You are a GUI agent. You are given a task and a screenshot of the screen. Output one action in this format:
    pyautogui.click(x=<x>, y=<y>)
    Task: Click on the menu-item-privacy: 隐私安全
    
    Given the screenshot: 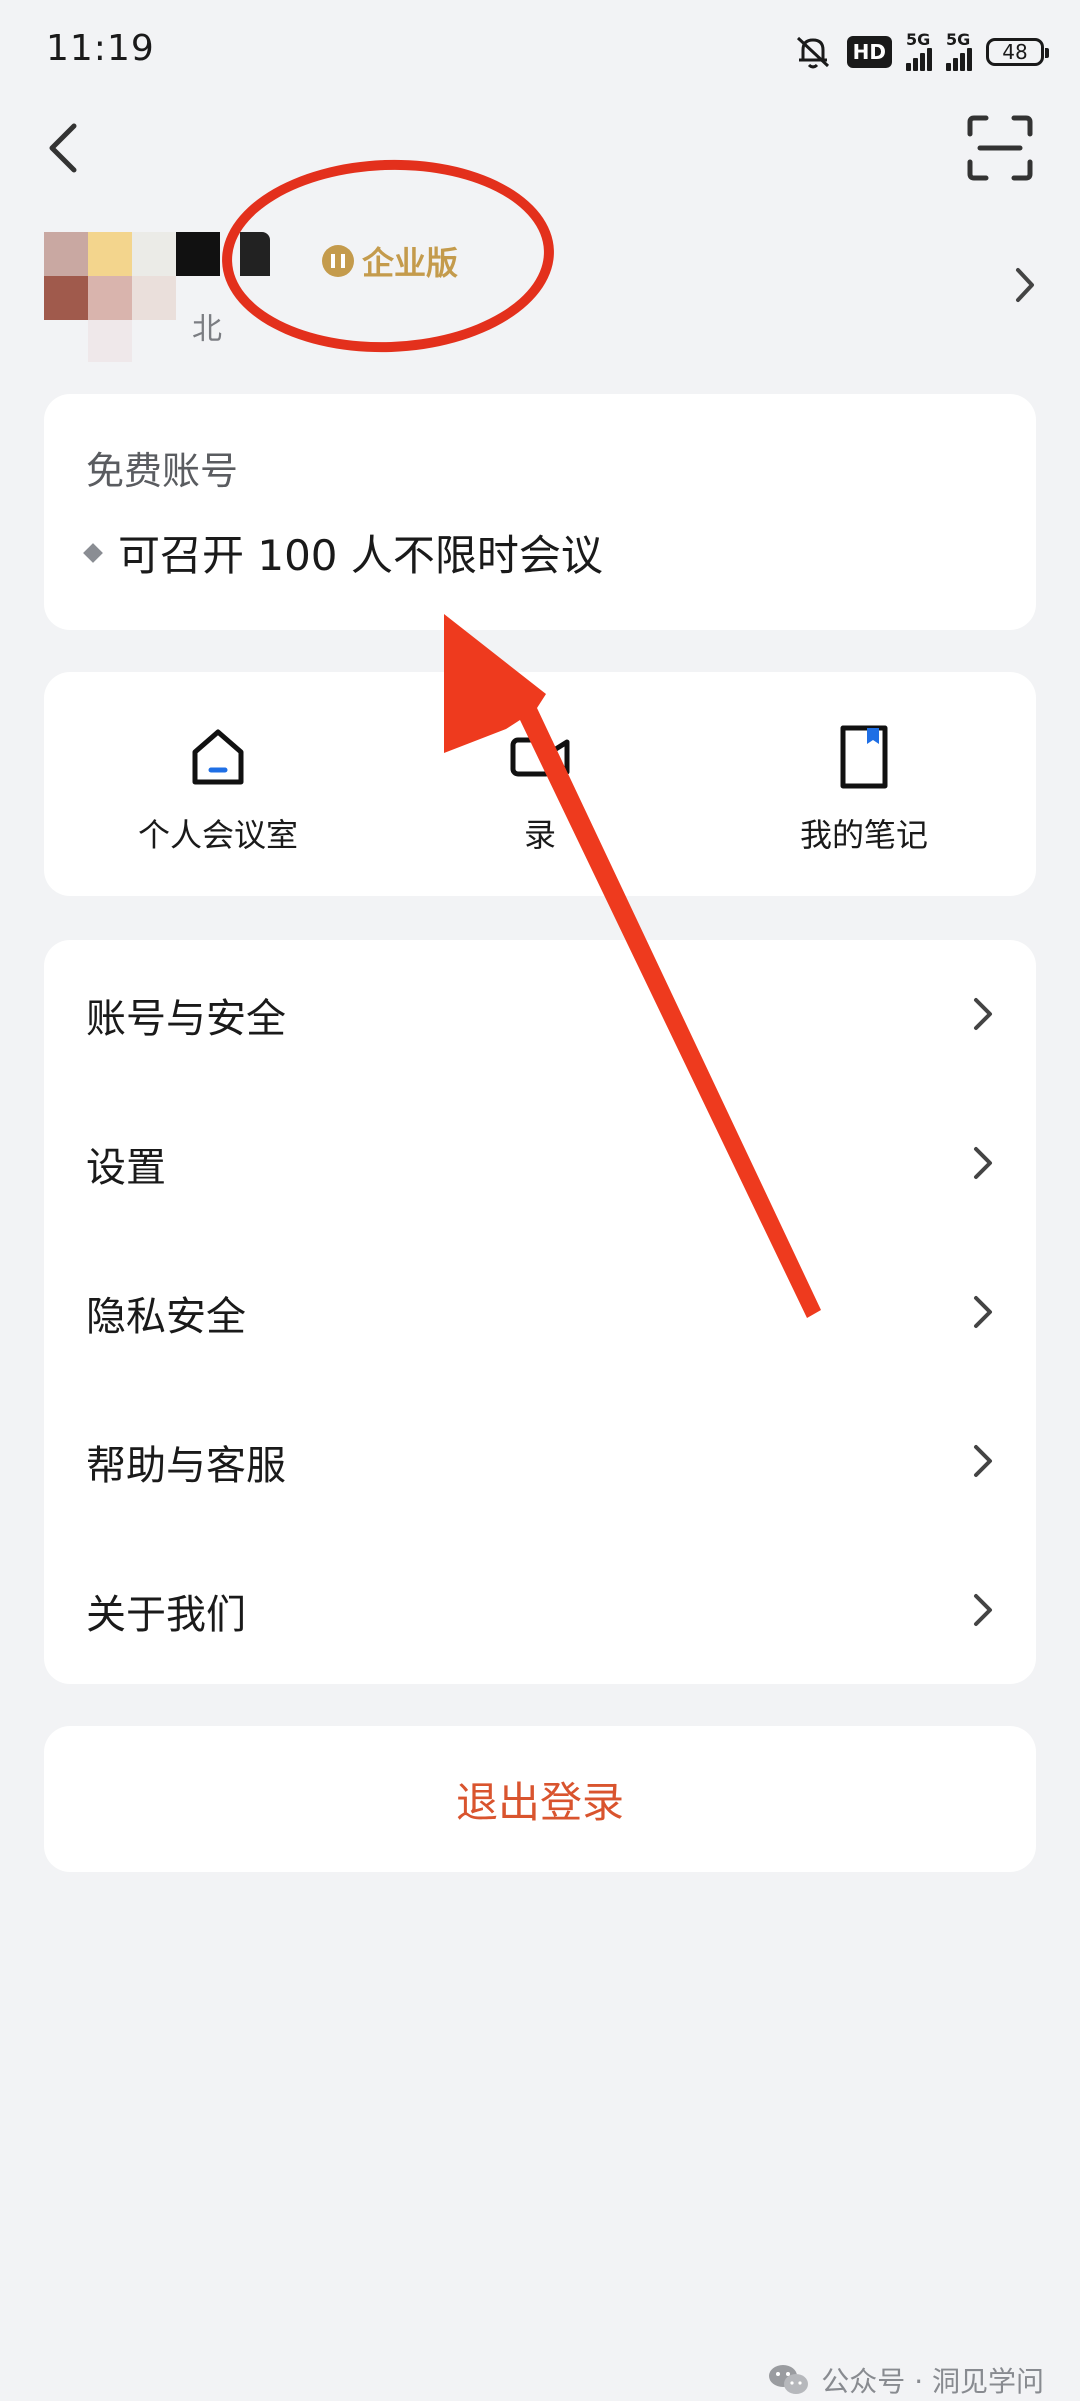 What is the action you would take?
    pyautogui.click(x=540, y=1312)
    